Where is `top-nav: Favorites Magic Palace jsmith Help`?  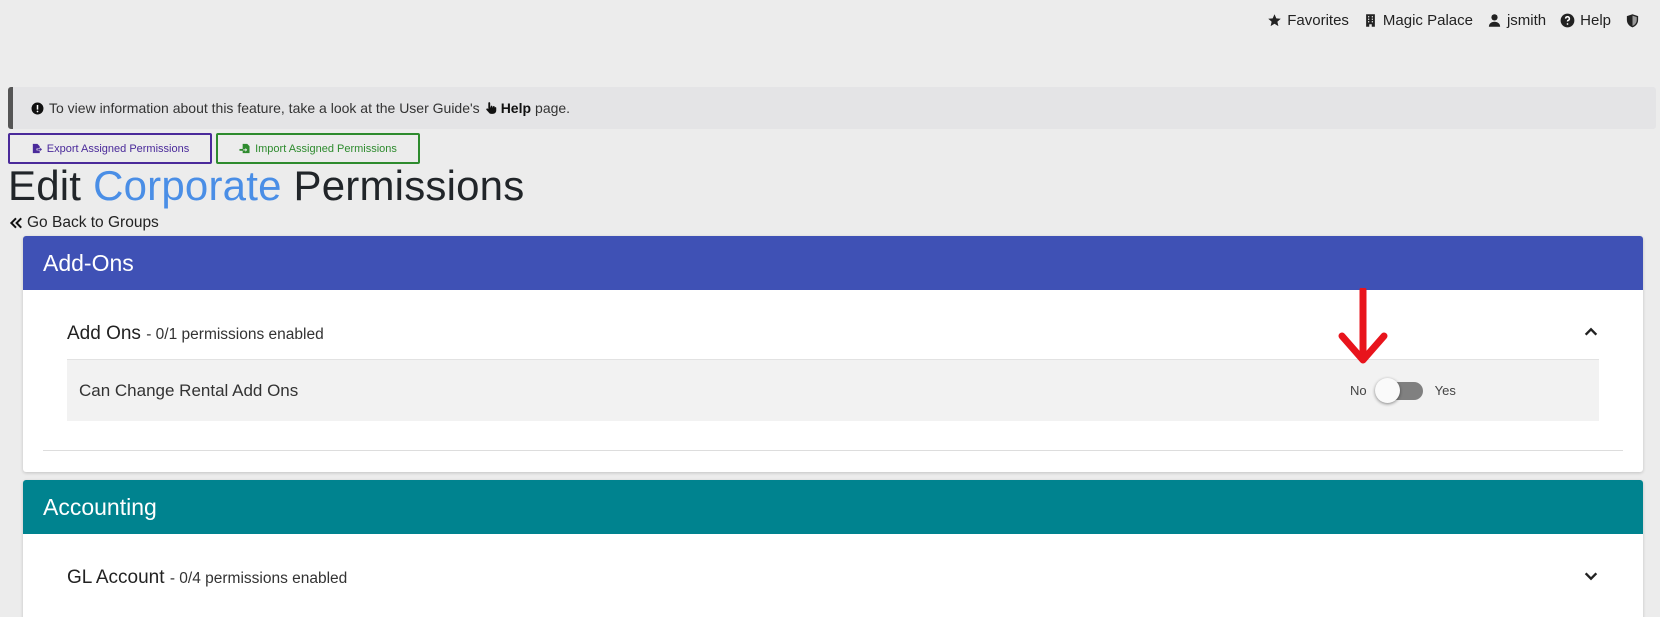
top-nav: Favorites Magic Palace jsmith Help is located at coordinates (1453, 20).